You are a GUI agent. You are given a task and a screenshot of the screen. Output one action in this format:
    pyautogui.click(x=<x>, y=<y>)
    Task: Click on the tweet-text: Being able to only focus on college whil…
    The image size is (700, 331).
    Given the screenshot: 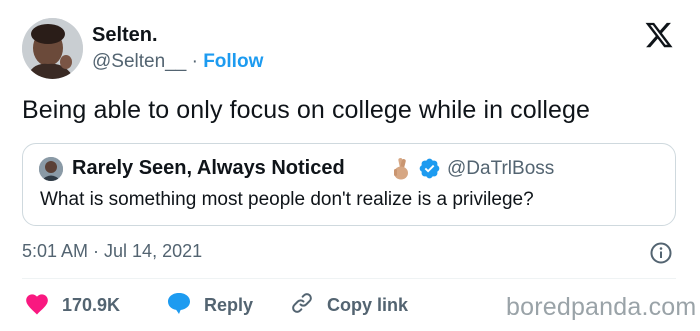 What is the action you would take?
    pyautogui.click(x=306, y=110)
    